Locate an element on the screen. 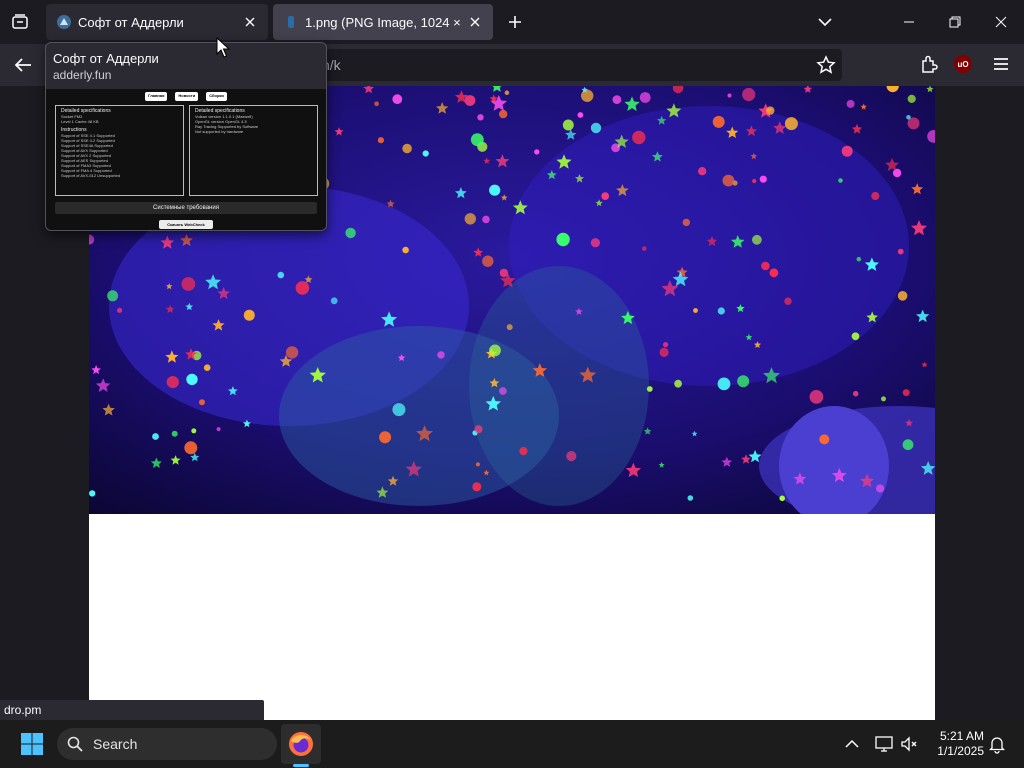 The height and width of the screenshot is (768, 1024). thumb-nav-item: Новости is located at coordinates (187, 96).